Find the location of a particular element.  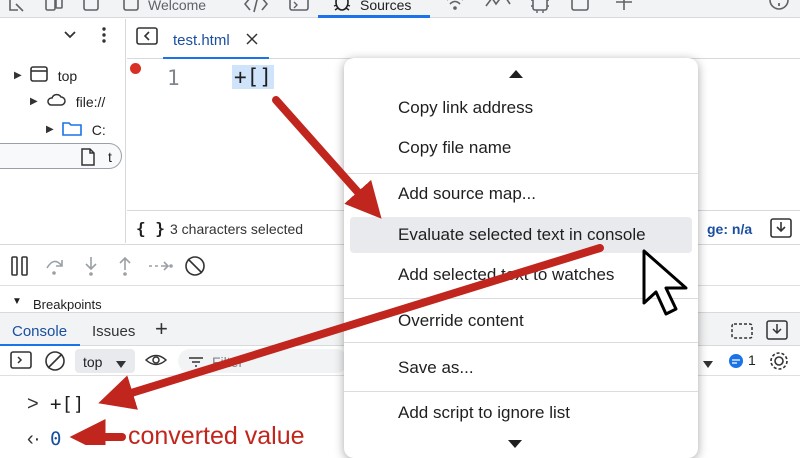

issues-count: 1 is located at coordinates (752, 360).